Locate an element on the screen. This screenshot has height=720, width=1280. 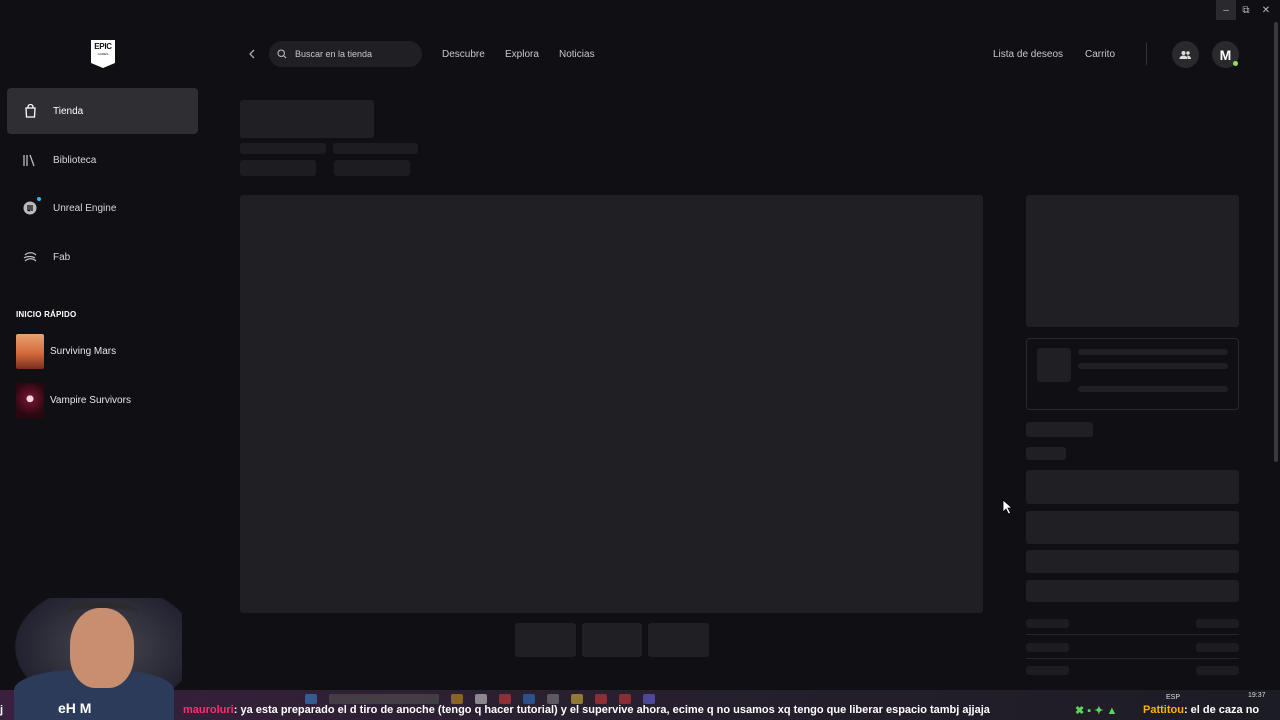
scrollbar is located at coordinates (1276, 242).